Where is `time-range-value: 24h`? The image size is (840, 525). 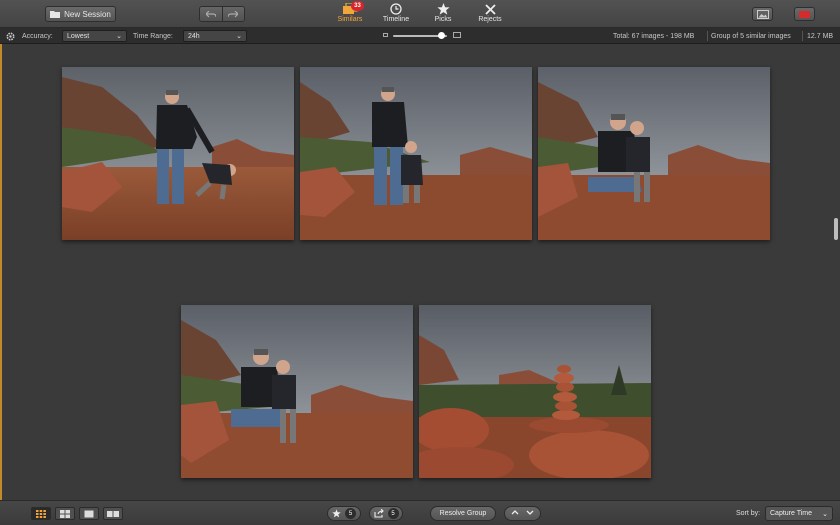
time-range-value: 24h is located at coordinates (194, 36).